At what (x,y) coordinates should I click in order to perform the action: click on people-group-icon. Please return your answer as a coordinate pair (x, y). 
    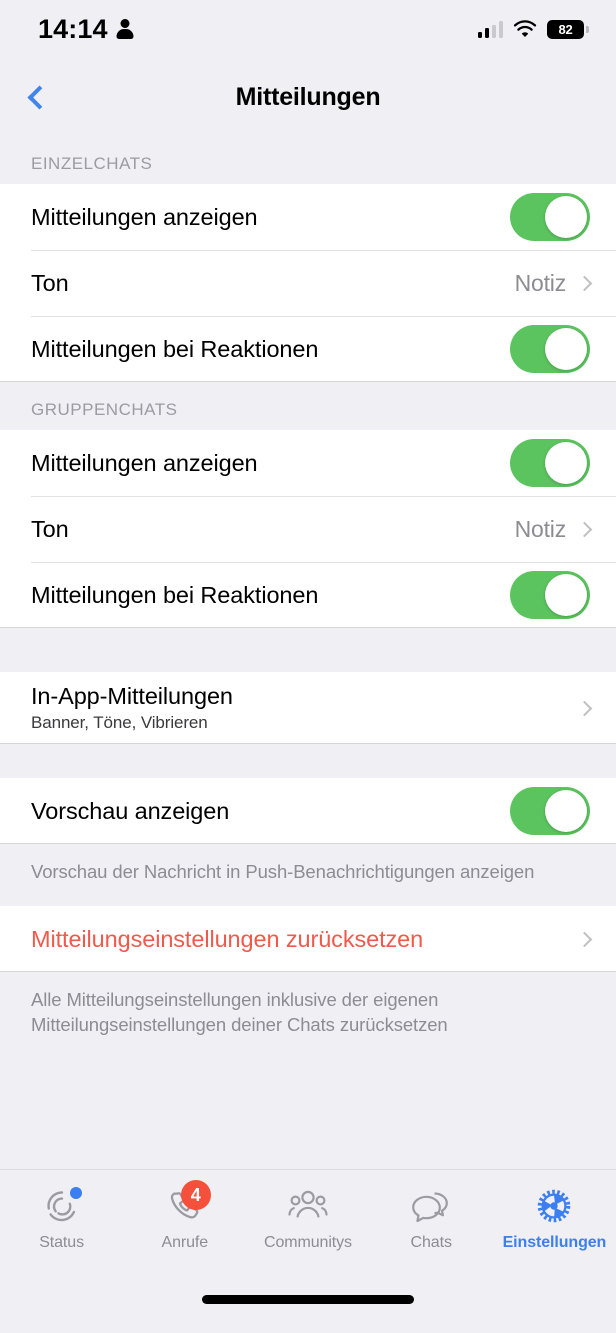
    Looking at the image, I should click on (308, 1206).